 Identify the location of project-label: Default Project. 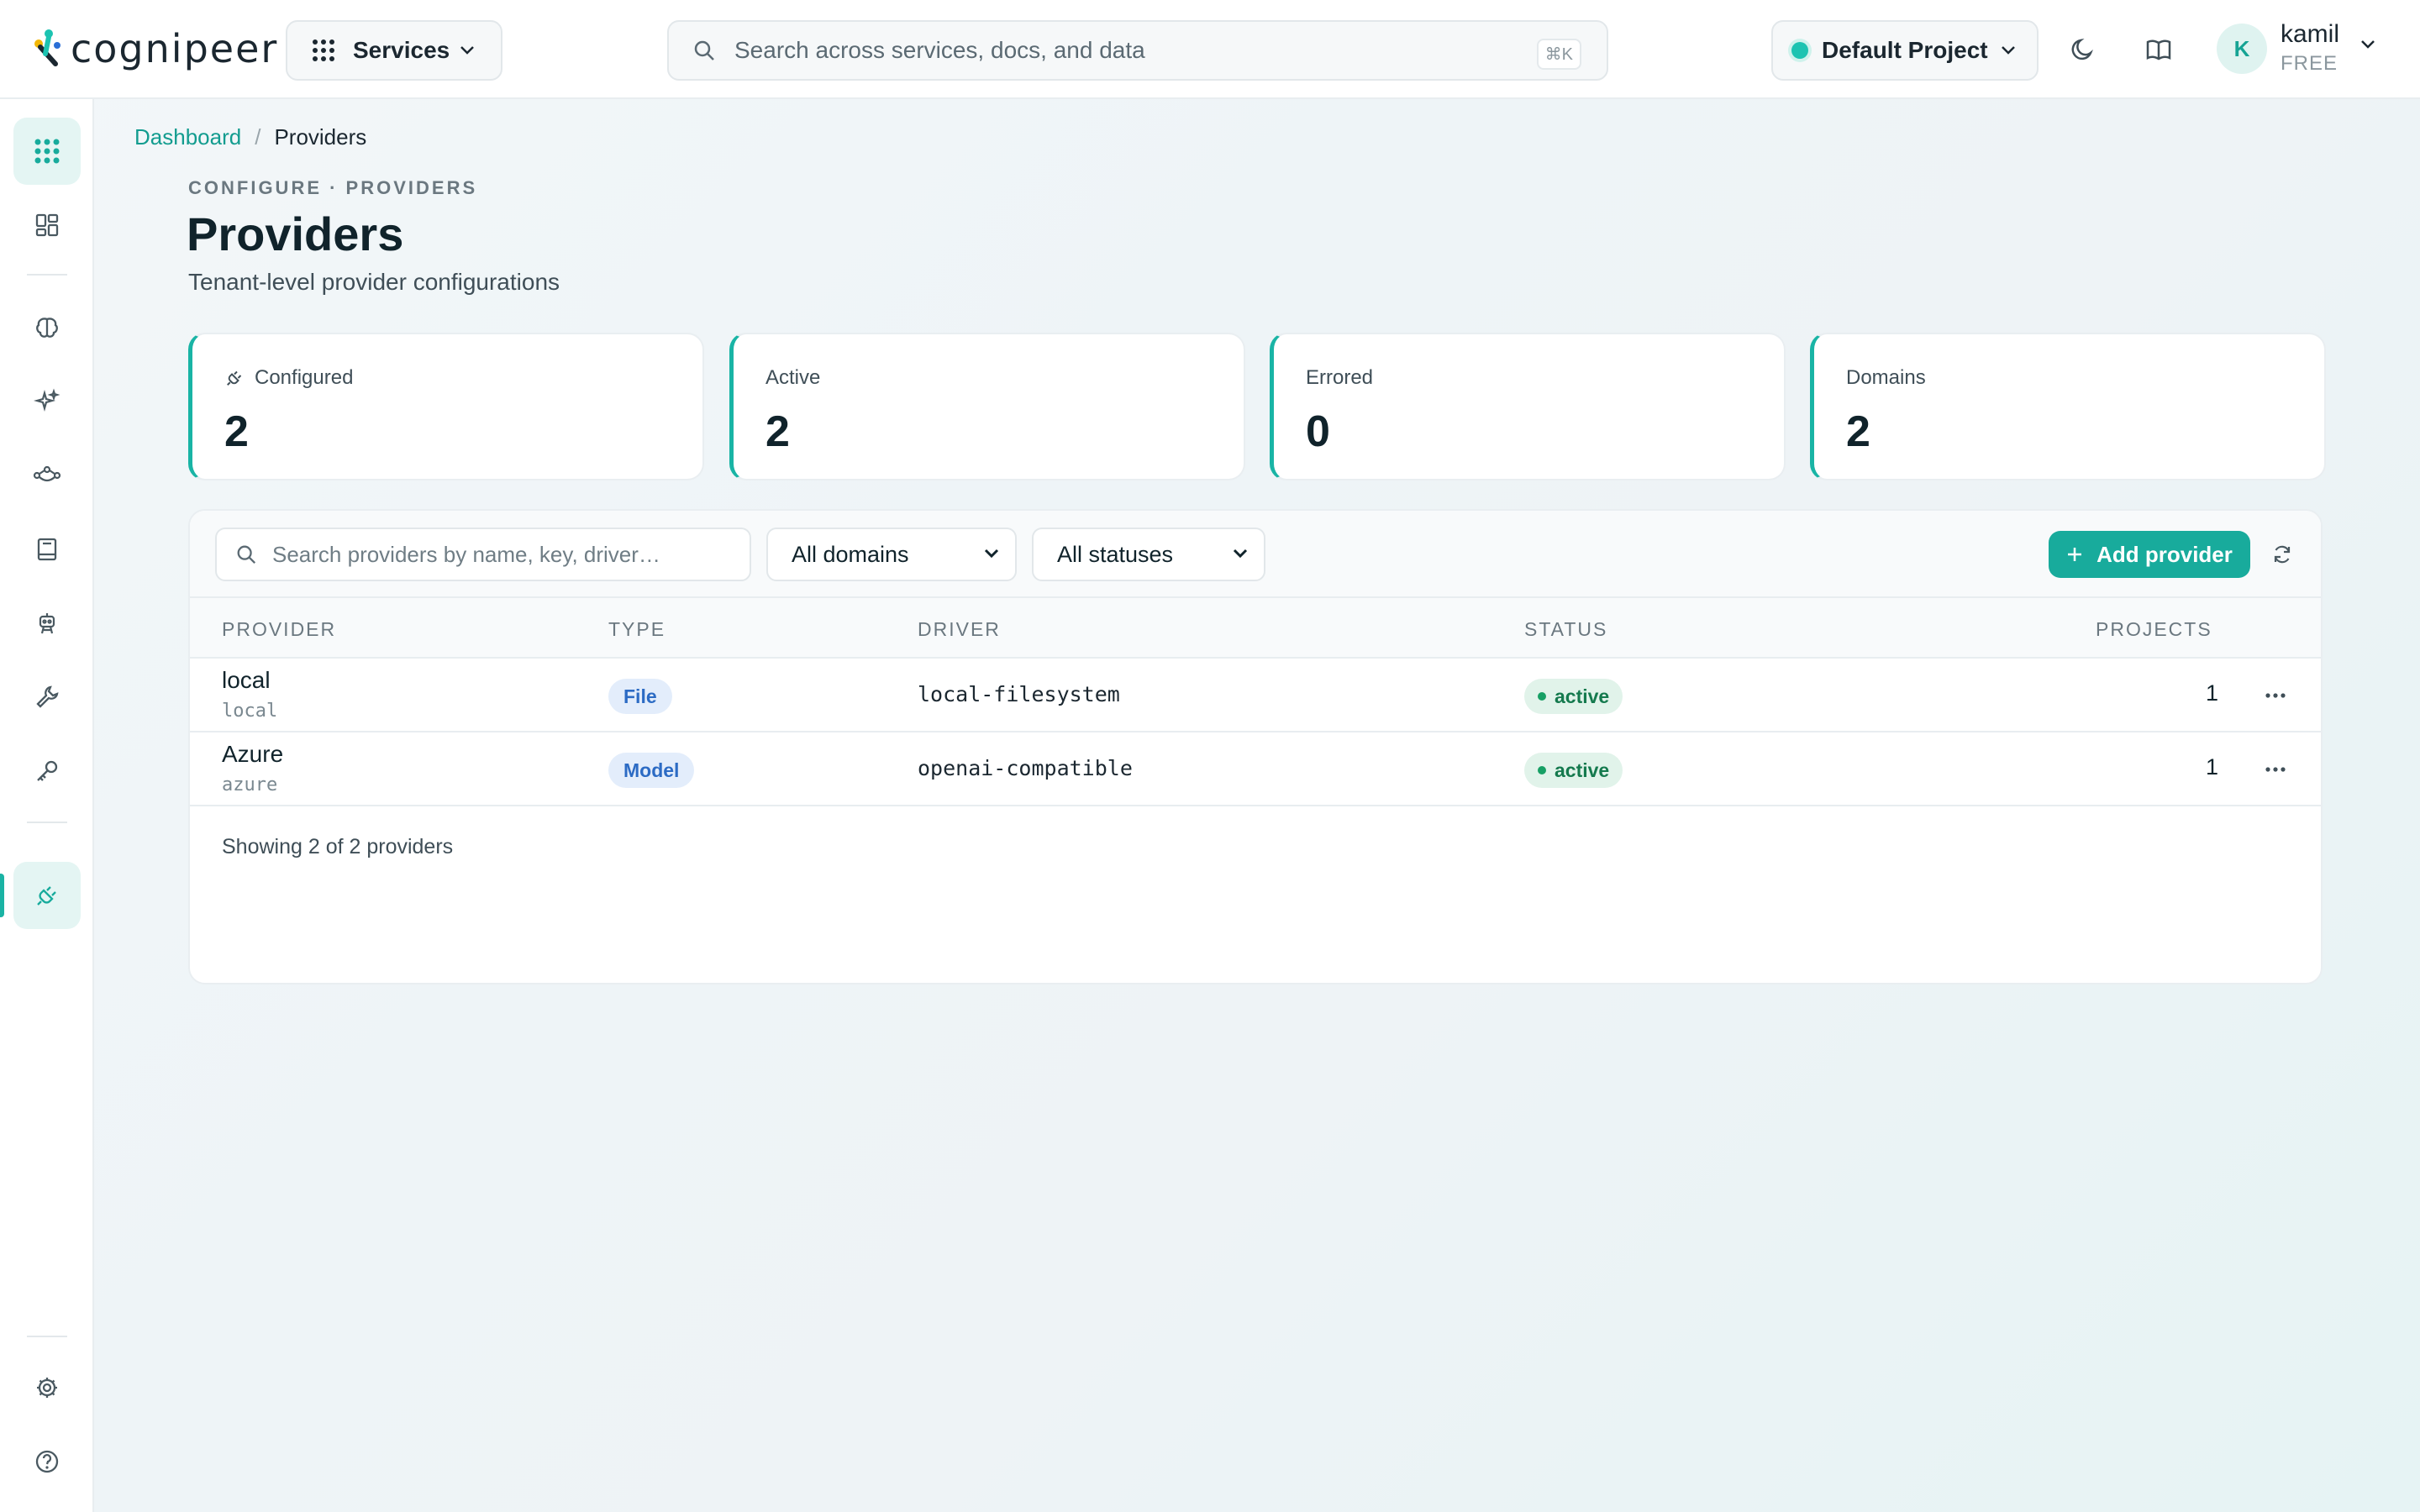
(1905, 50).